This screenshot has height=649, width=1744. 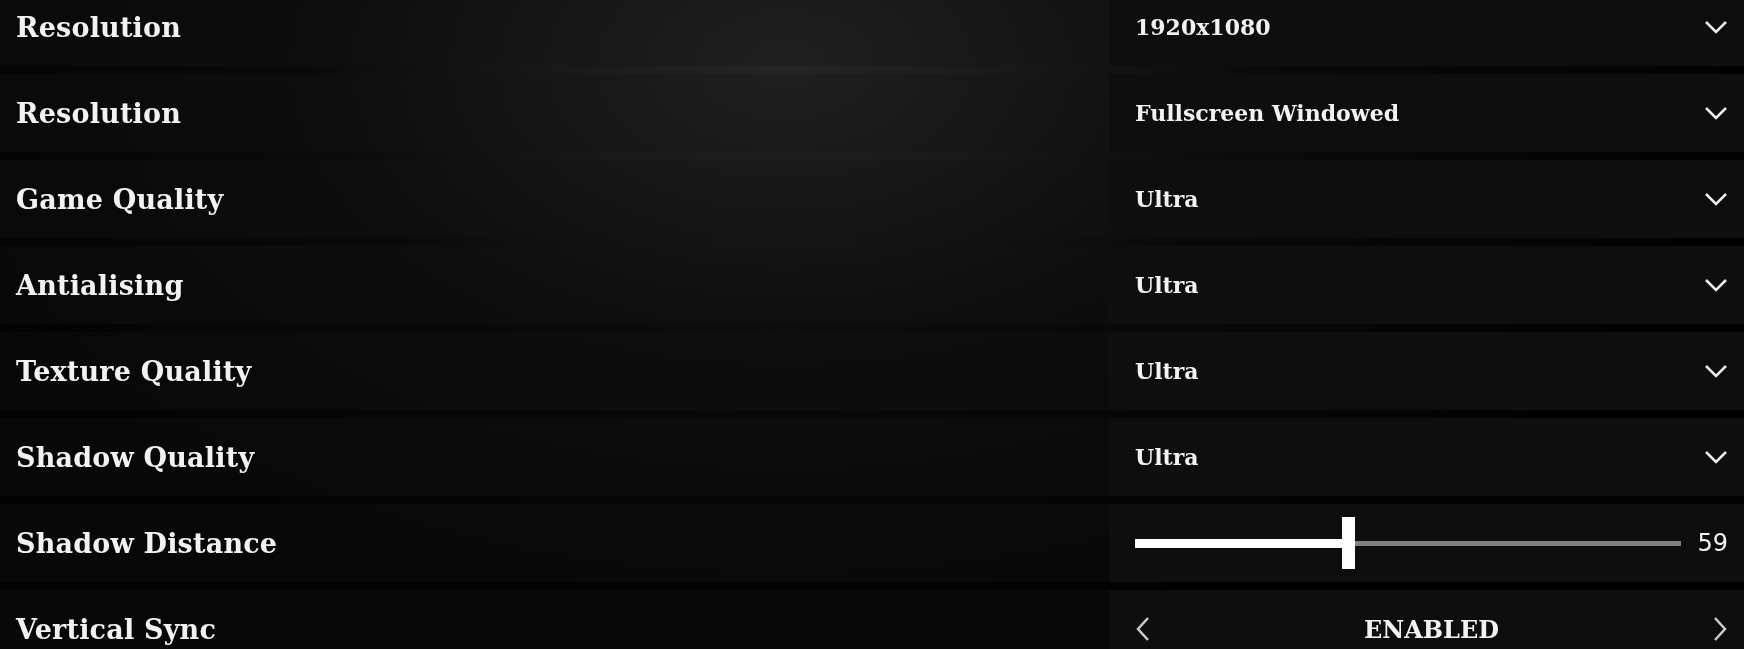 I want to click on setting-label: Texture Quality, so click(x=134, y=371).